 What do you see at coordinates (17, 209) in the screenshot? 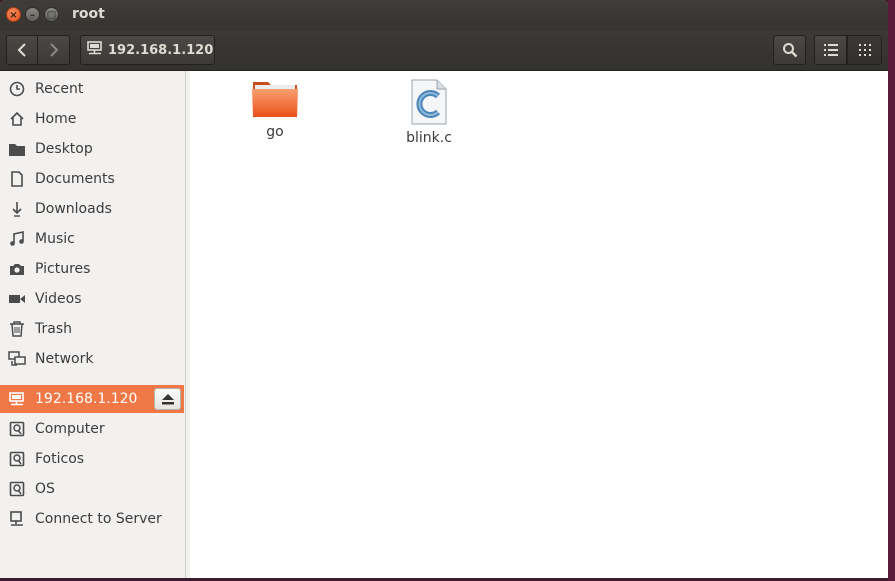
I see `download-icon` at bounding box center [17, 209].